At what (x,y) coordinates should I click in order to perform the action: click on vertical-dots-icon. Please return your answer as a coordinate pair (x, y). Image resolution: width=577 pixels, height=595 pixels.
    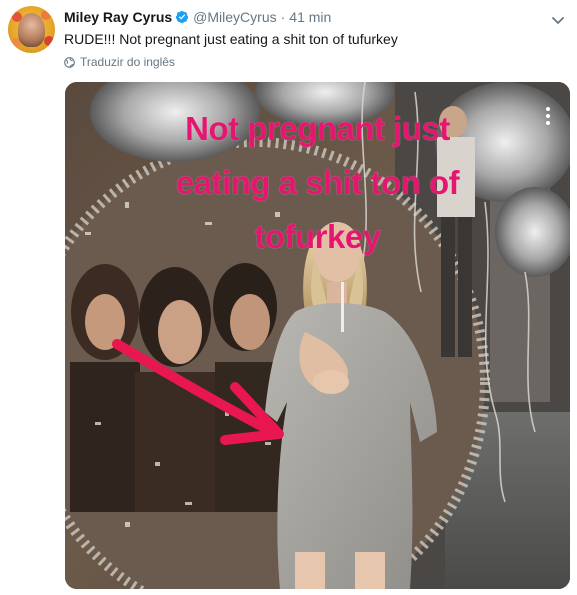
    Looking at the image, I should click on (548, 116).